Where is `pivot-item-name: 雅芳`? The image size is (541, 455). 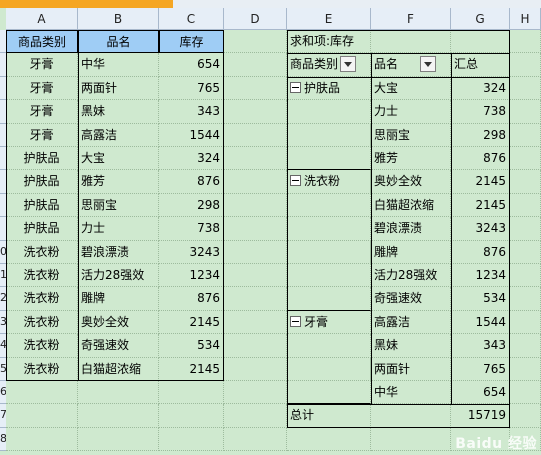
pivot-item-name: 雅芳 is located at coordinates (411, 159).